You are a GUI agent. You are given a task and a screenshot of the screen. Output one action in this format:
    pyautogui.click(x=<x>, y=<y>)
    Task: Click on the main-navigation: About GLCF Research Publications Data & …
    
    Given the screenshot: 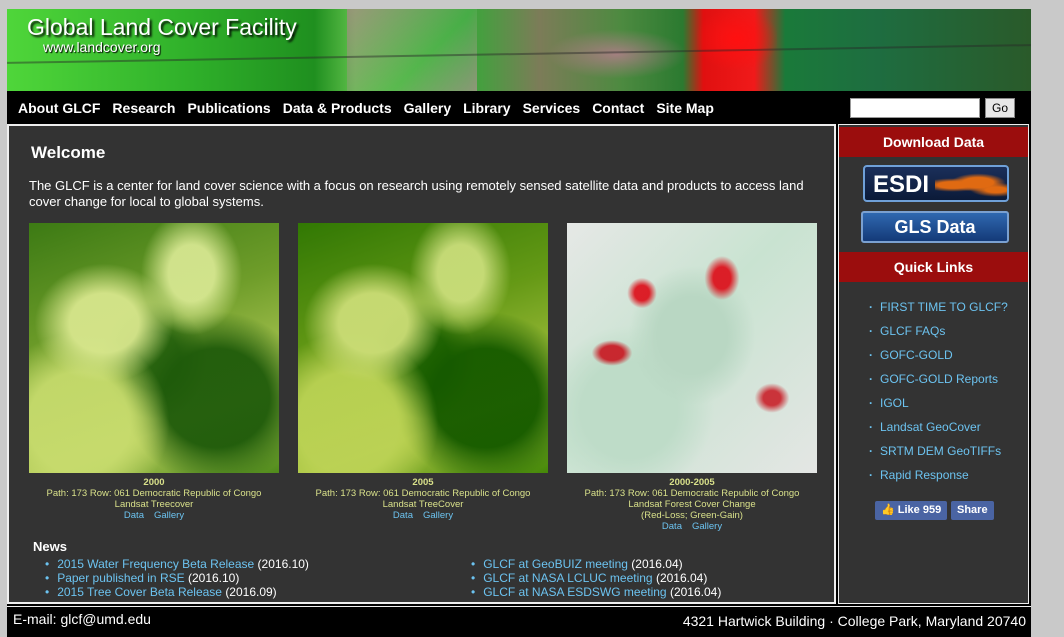 What is the action you would take?
    pyautogui.click(x=519, y=109)
    